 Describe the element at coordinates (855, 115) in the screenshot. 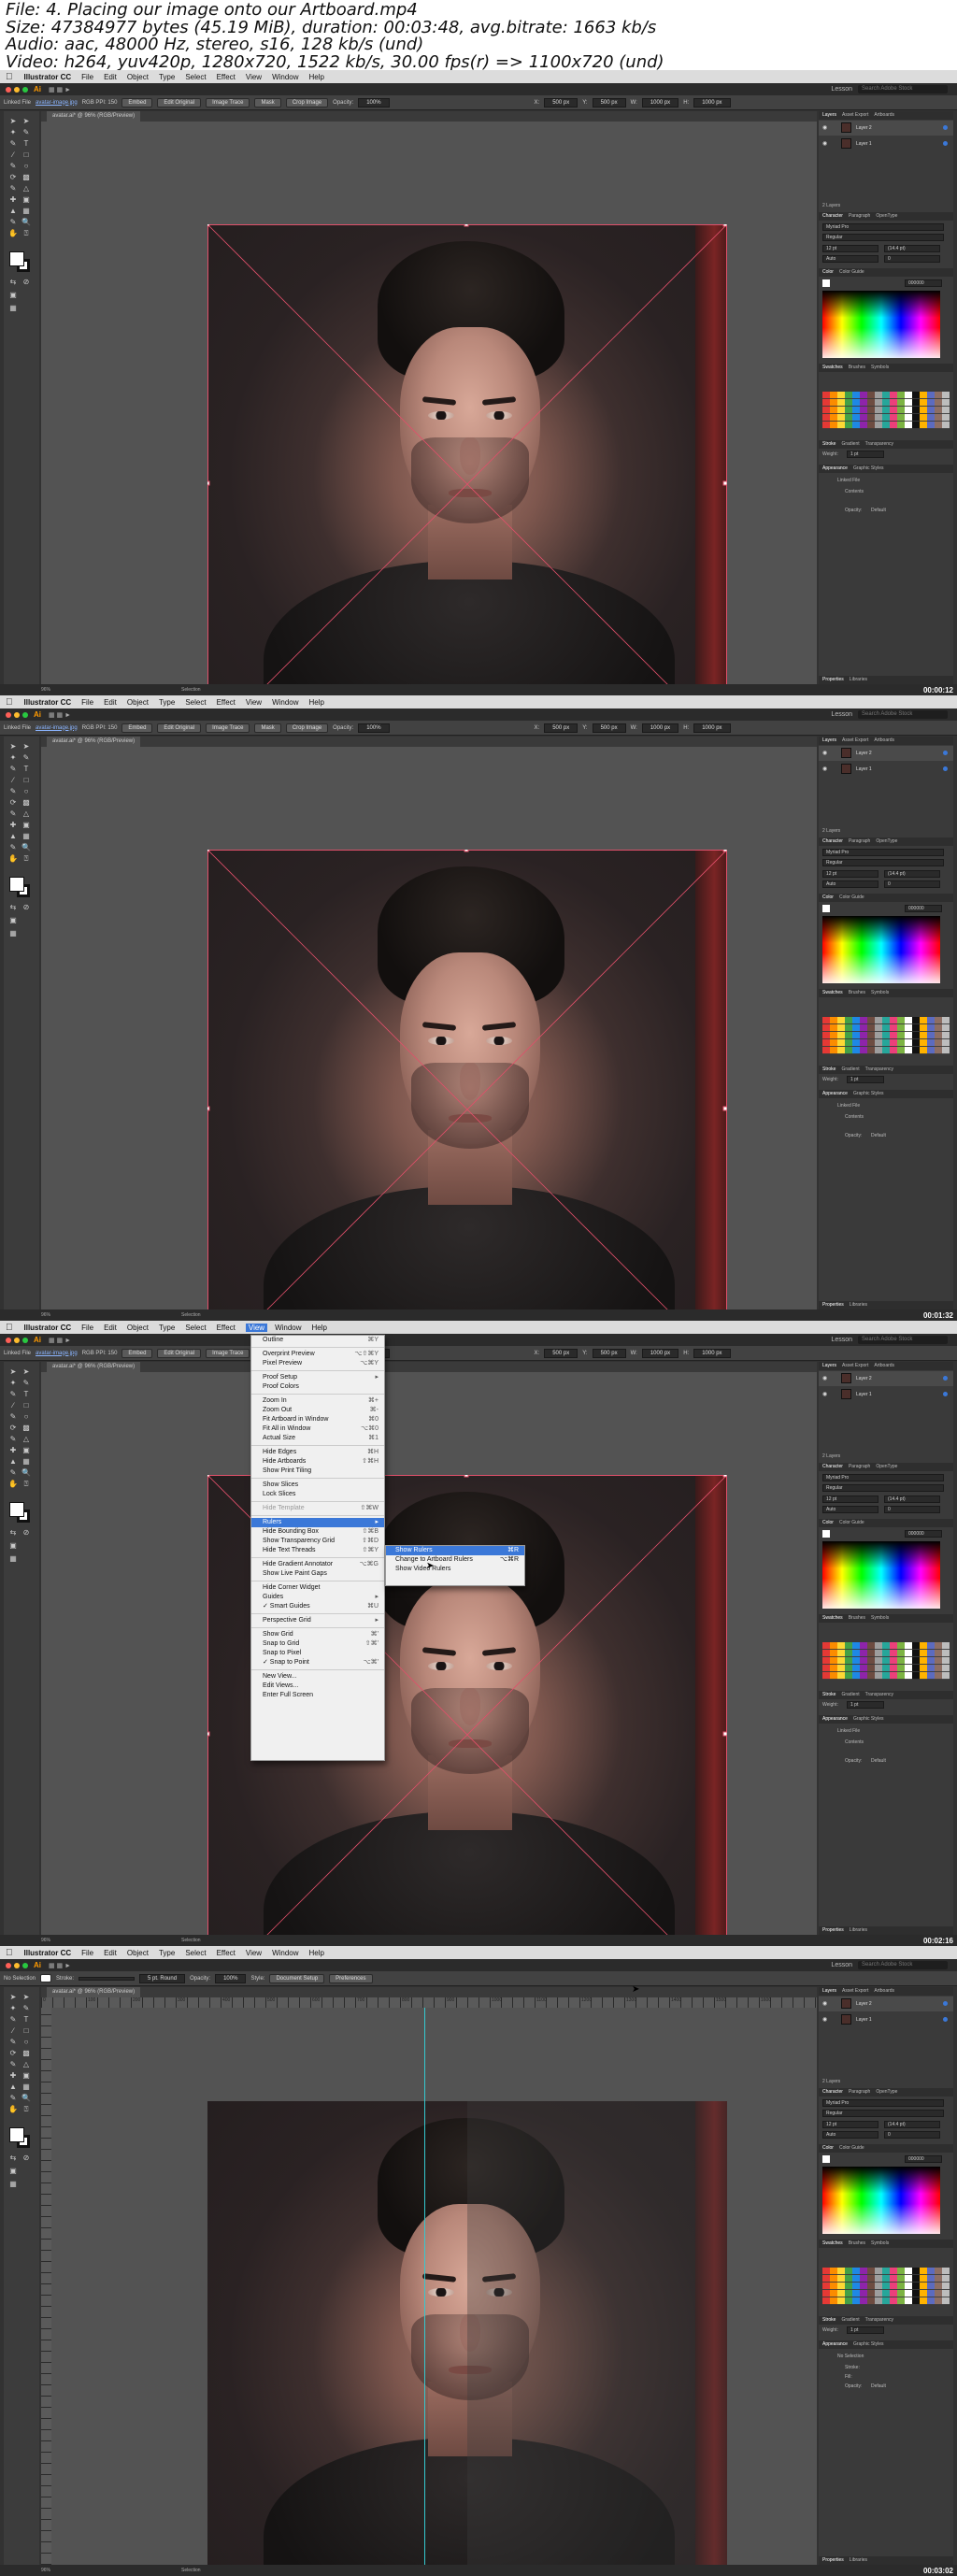

I see `tab-asset-export: Asset Export` at that location.